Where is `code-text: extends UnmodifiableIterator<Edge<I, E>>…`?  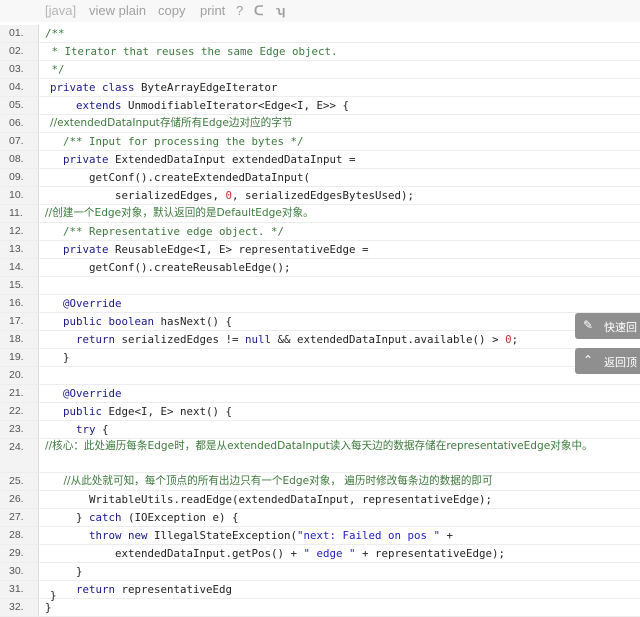
code-text: extends UnmodifiableIterator<Edge<I, E>>… is located at coordinates (199, 105).